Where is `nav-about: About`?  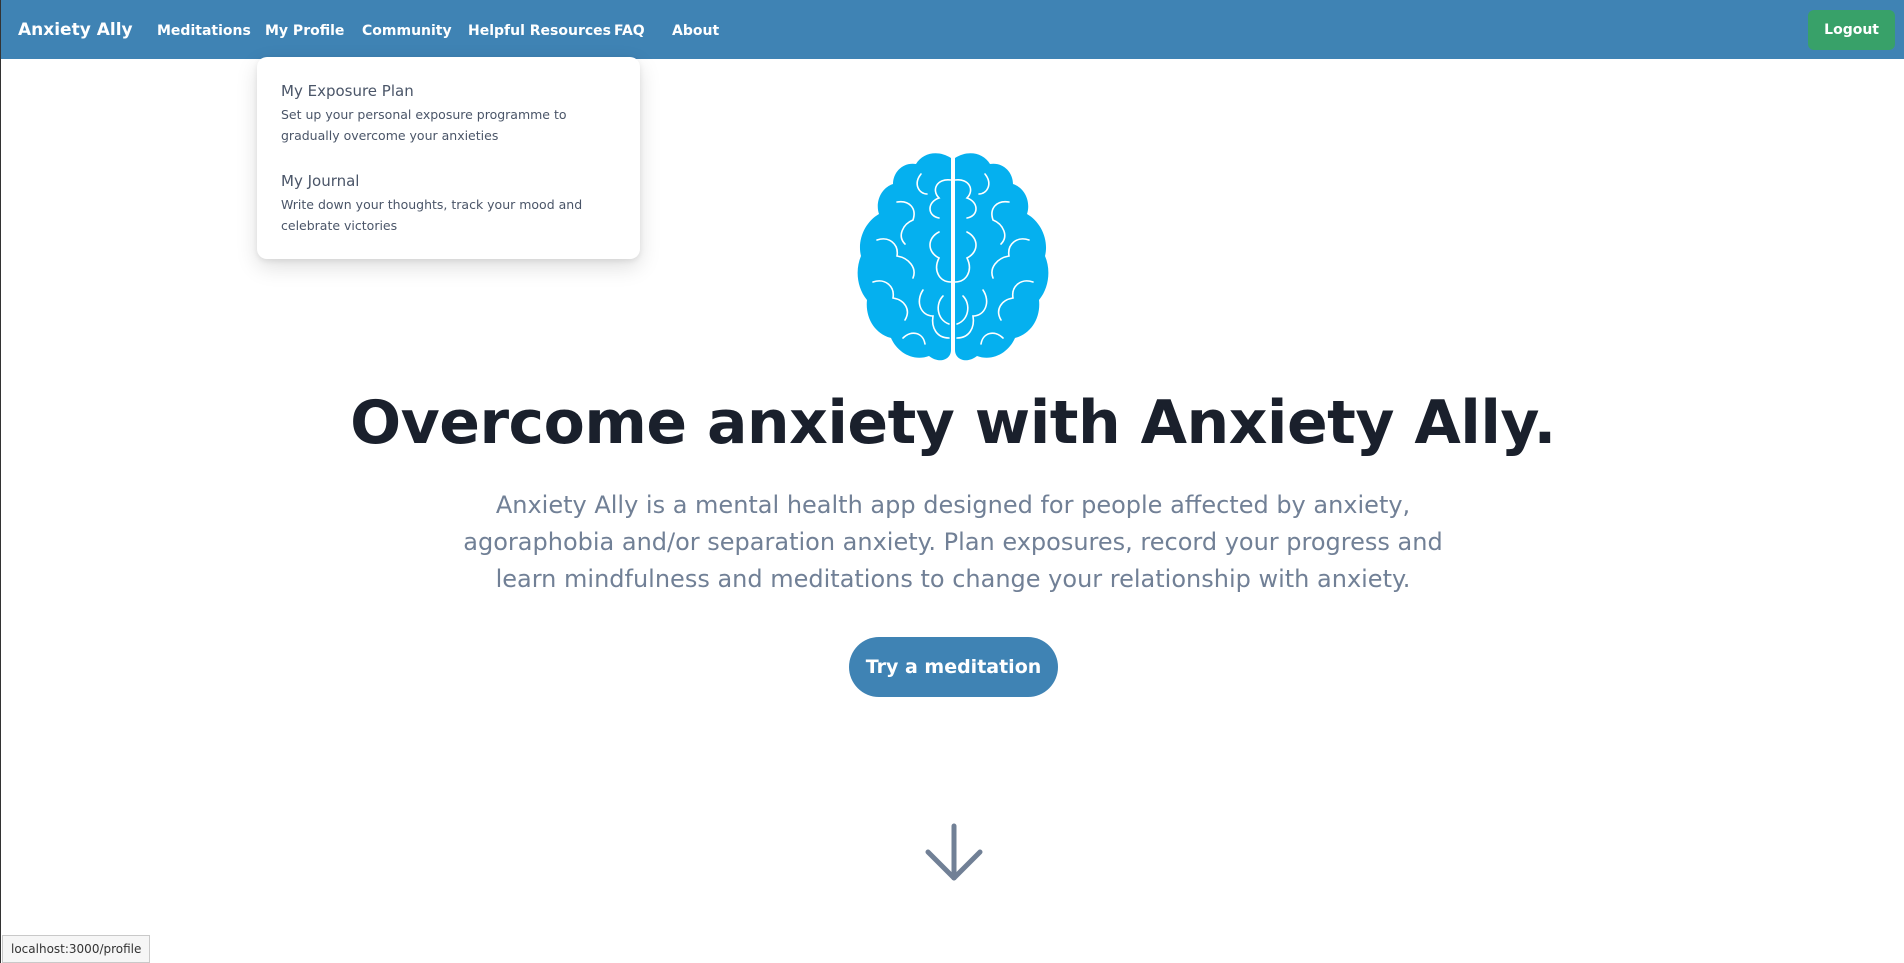
nav-about: About is located at coordinates (695, 31).